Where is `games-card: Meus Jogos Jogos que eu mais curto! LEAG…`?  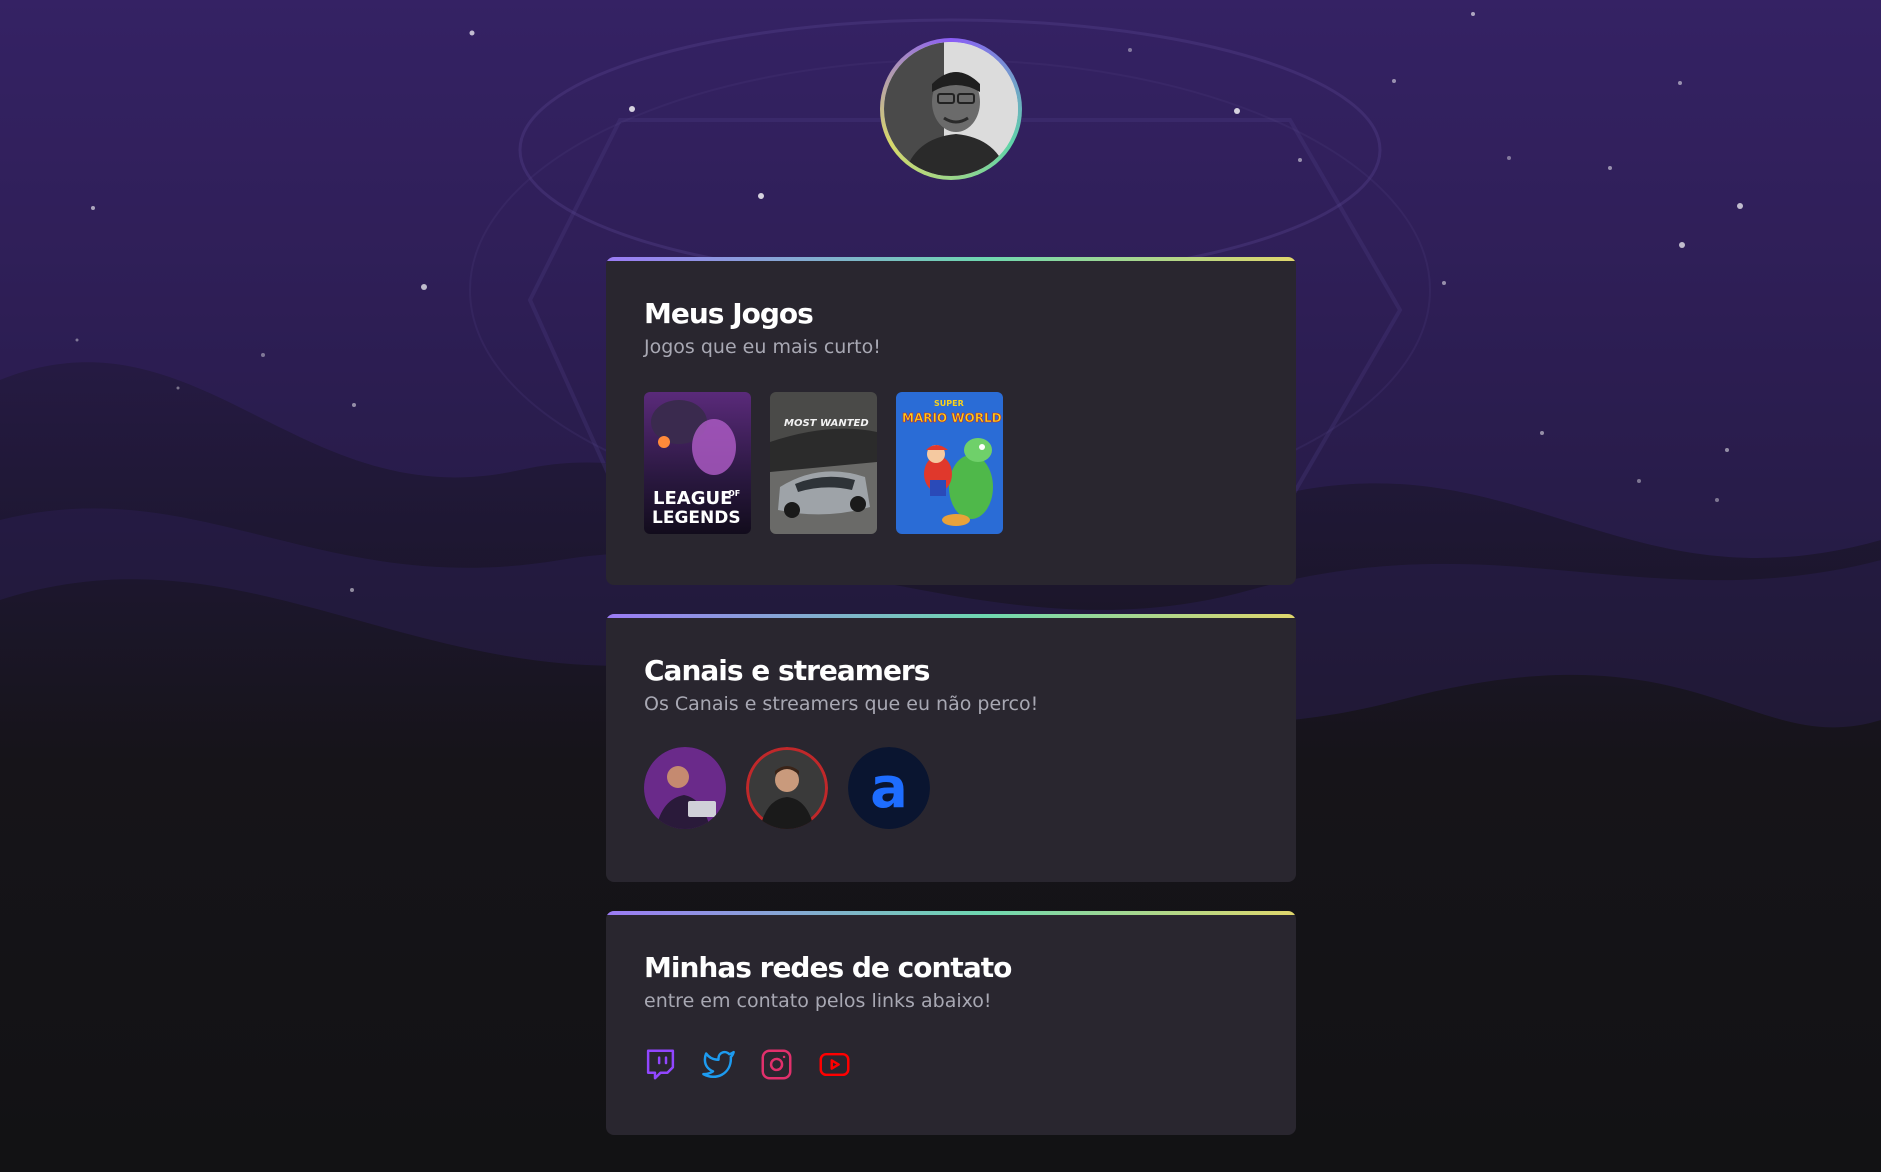
games-card: Meus Jogos Jogos que eu mais curto! LEAG… is located at coordinates (951, 421).